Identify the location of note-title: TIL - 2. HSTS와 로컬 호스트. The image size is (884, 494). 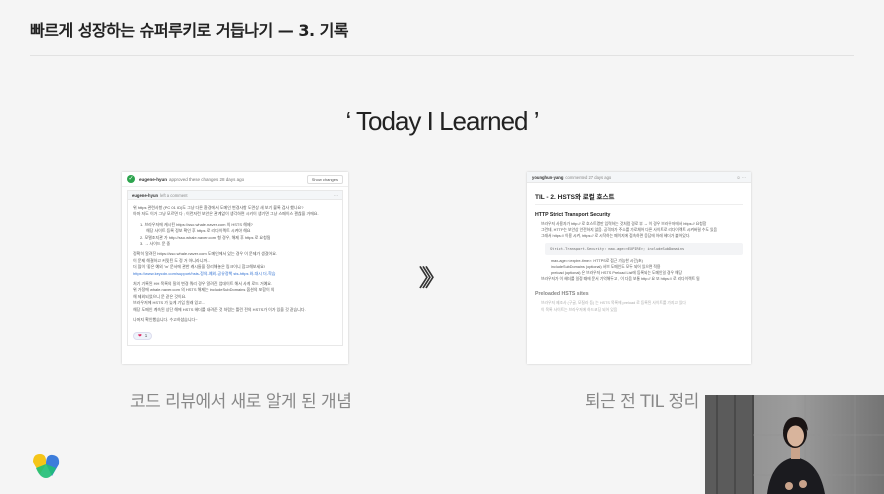
(639, 198).